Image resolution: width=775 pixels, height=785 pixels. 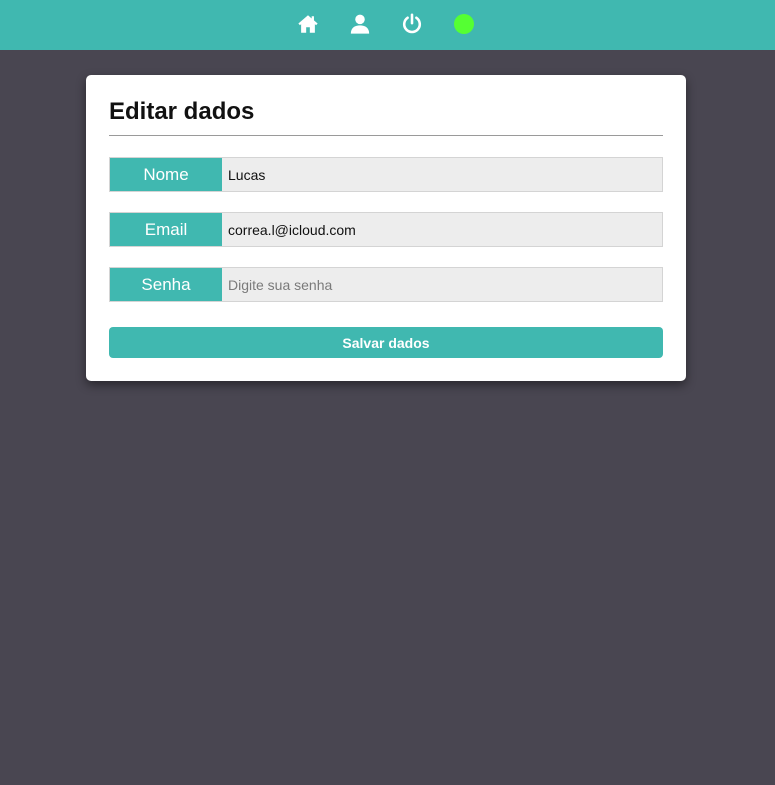 What do you see at coordinates (464, 24) in the screenshot?
I see `online-status-indicator` at bounding box center [464, 24].